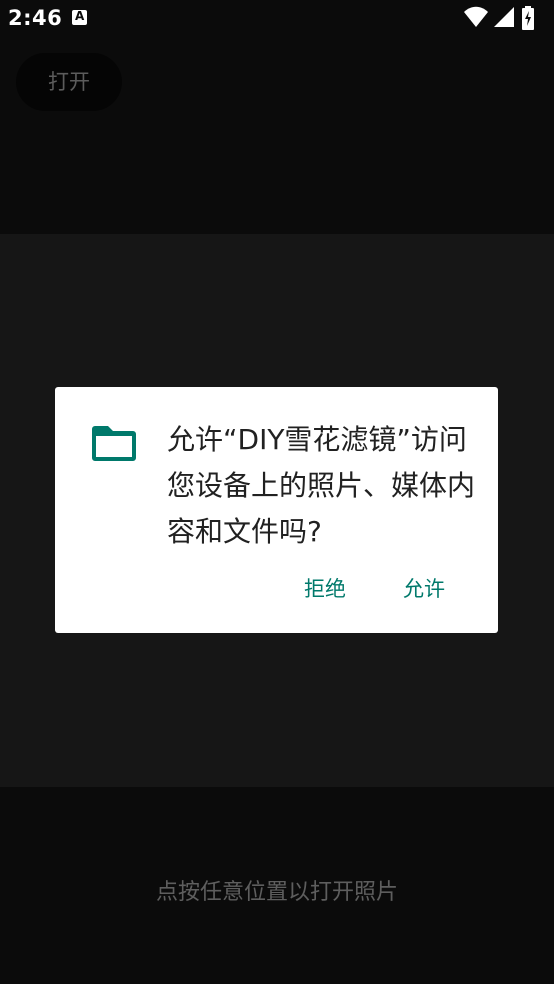  What do you see at coordinates (114, 443) in the screenshot?
I see `folder-icon` at bounding box center [114, 443].